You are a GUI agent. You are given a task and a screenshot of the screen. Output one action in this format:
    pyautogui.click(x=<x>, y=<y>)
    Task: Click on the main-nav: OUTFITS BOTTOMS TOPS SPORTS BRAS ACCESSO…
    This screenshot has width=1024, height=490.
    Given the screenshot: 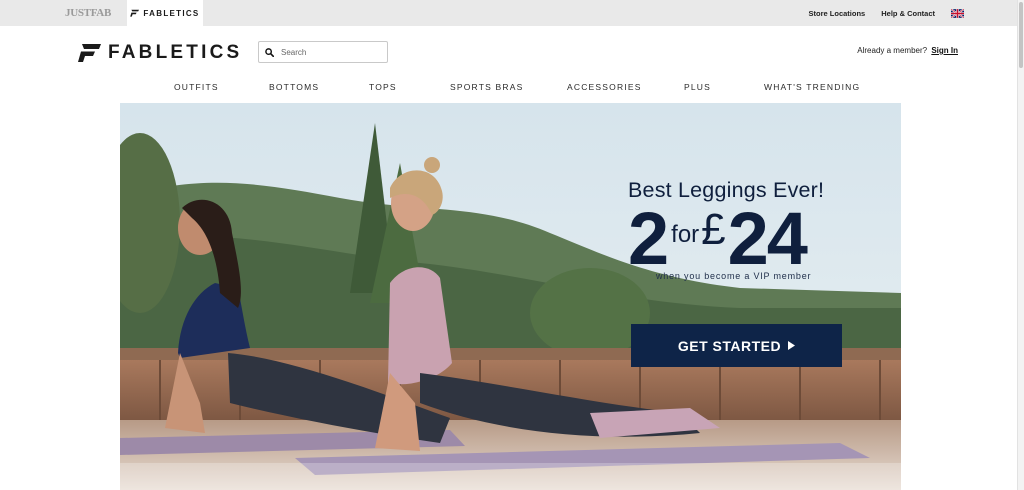 What is the action you would take?
    pyautogui.click(x=508, y=87)
    